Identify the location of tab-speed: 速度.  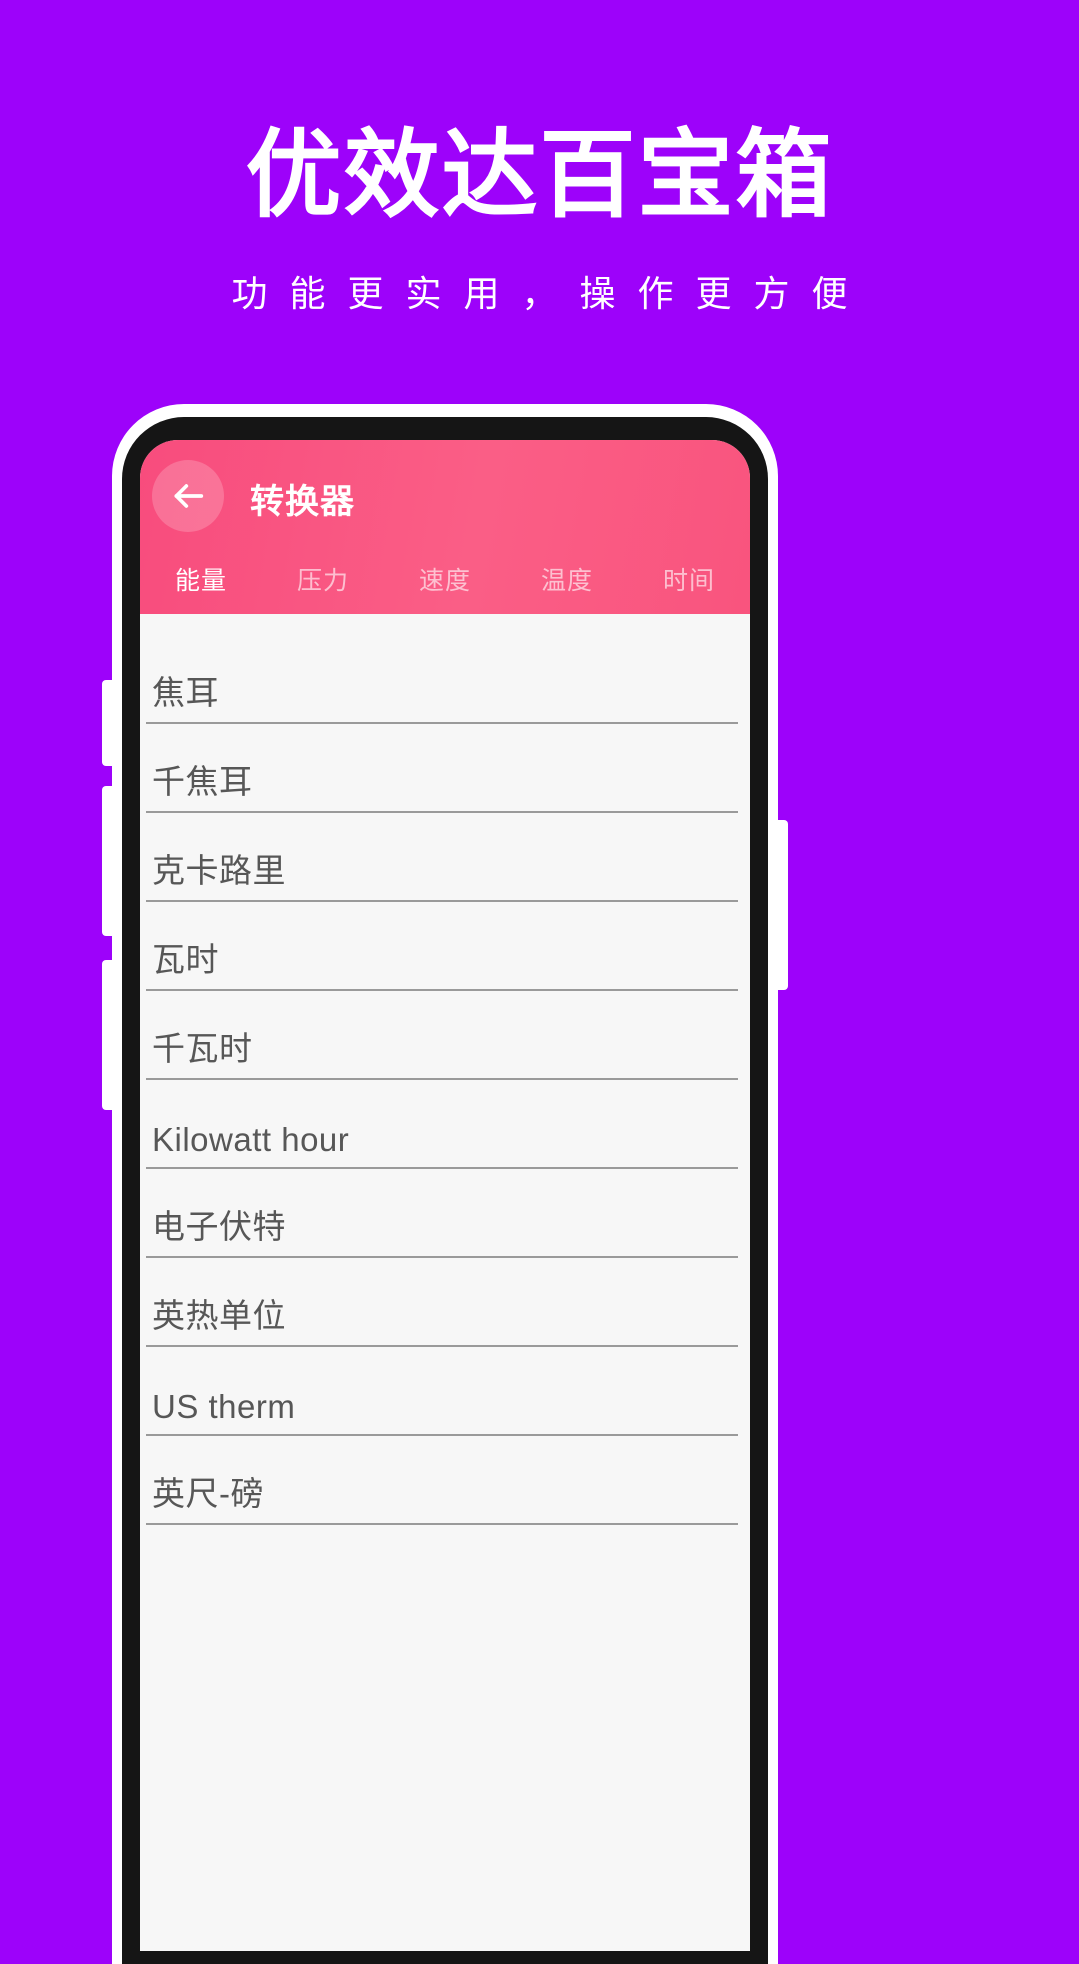
(445, 579).